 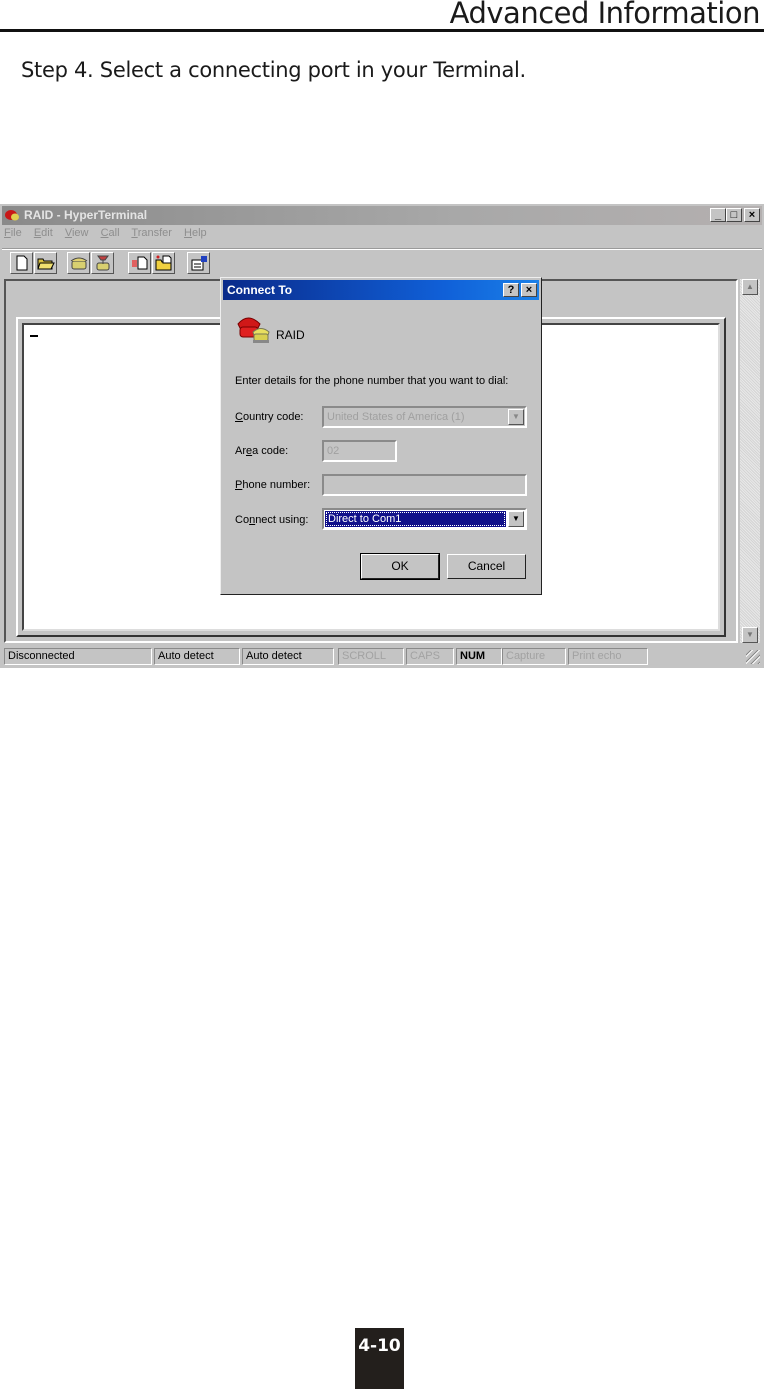 What do you see at coordinates (750, 635) in the screenshot?
I see `scroll-down-button: ▼` at bounding box center [750, 635].